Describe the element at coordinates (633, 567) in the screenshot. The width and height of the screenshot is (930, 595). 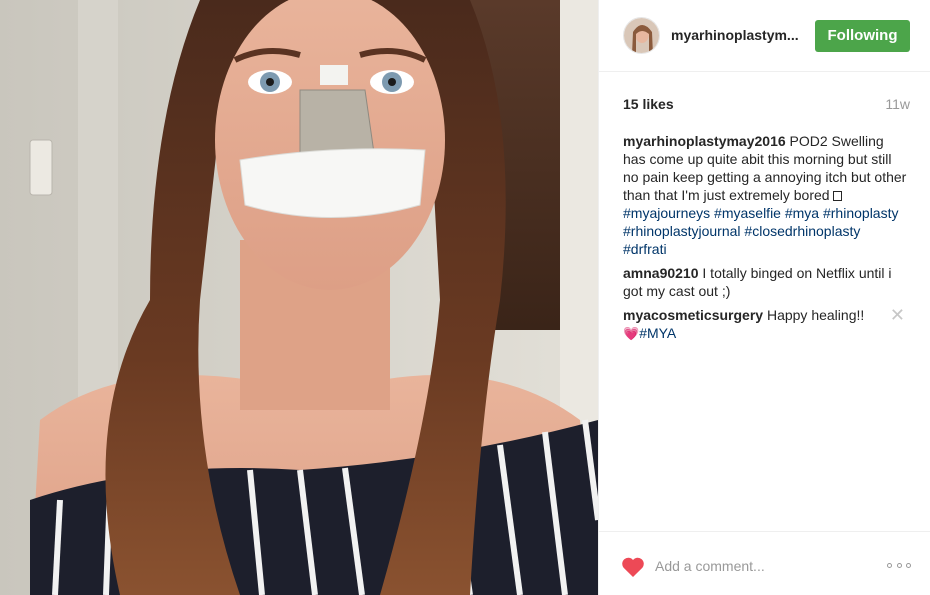
I see `heart-icon` at that location.